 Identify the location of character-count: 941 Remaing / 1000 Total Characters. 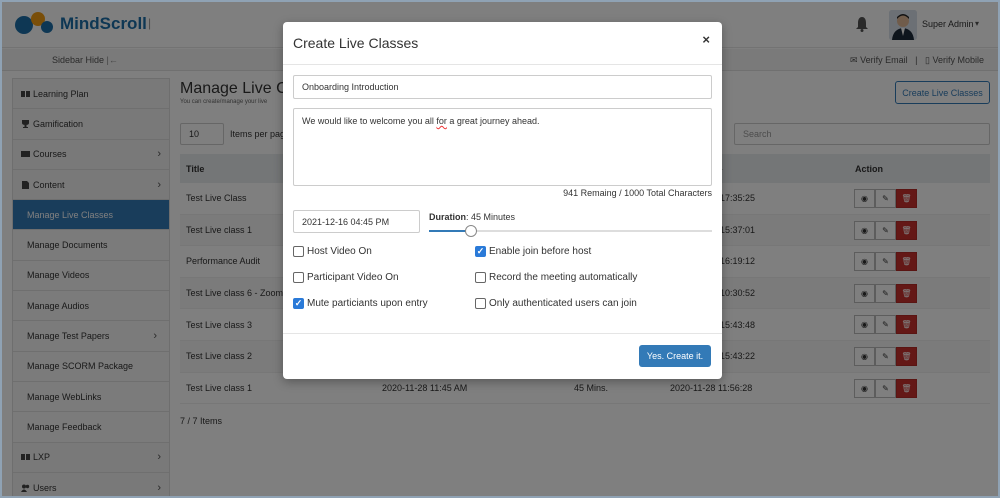
(637, 193).